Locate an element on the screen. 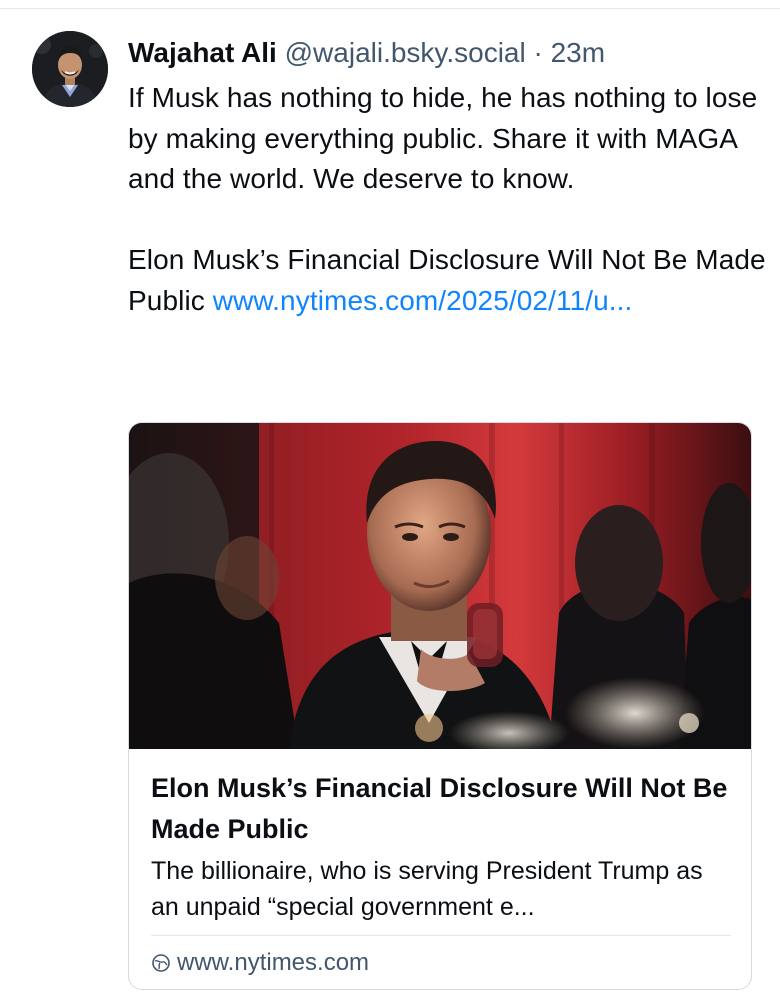  post-header: Wajahat Ali @wajali.bsky.social · 23m is located at coordinates (366, 53).